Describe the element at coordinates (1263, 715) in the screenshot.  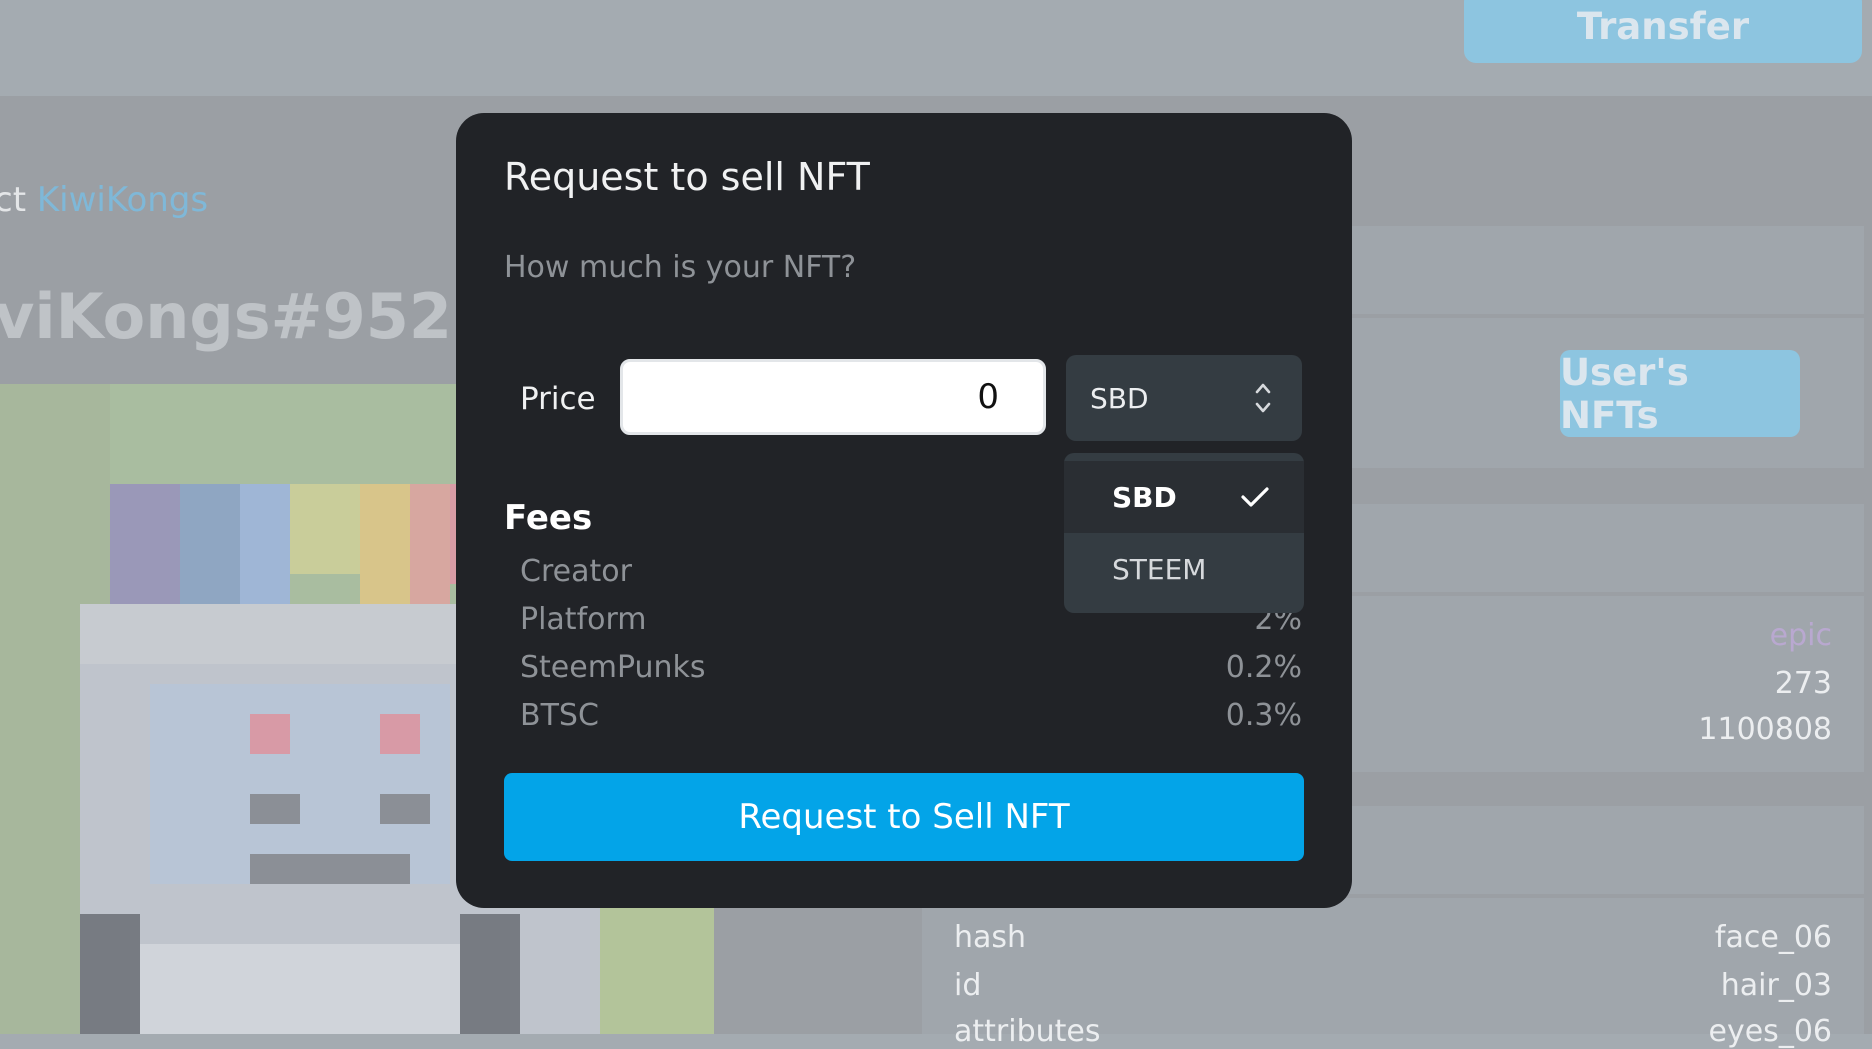
I see `fee-percent: 0.3%` at that location.